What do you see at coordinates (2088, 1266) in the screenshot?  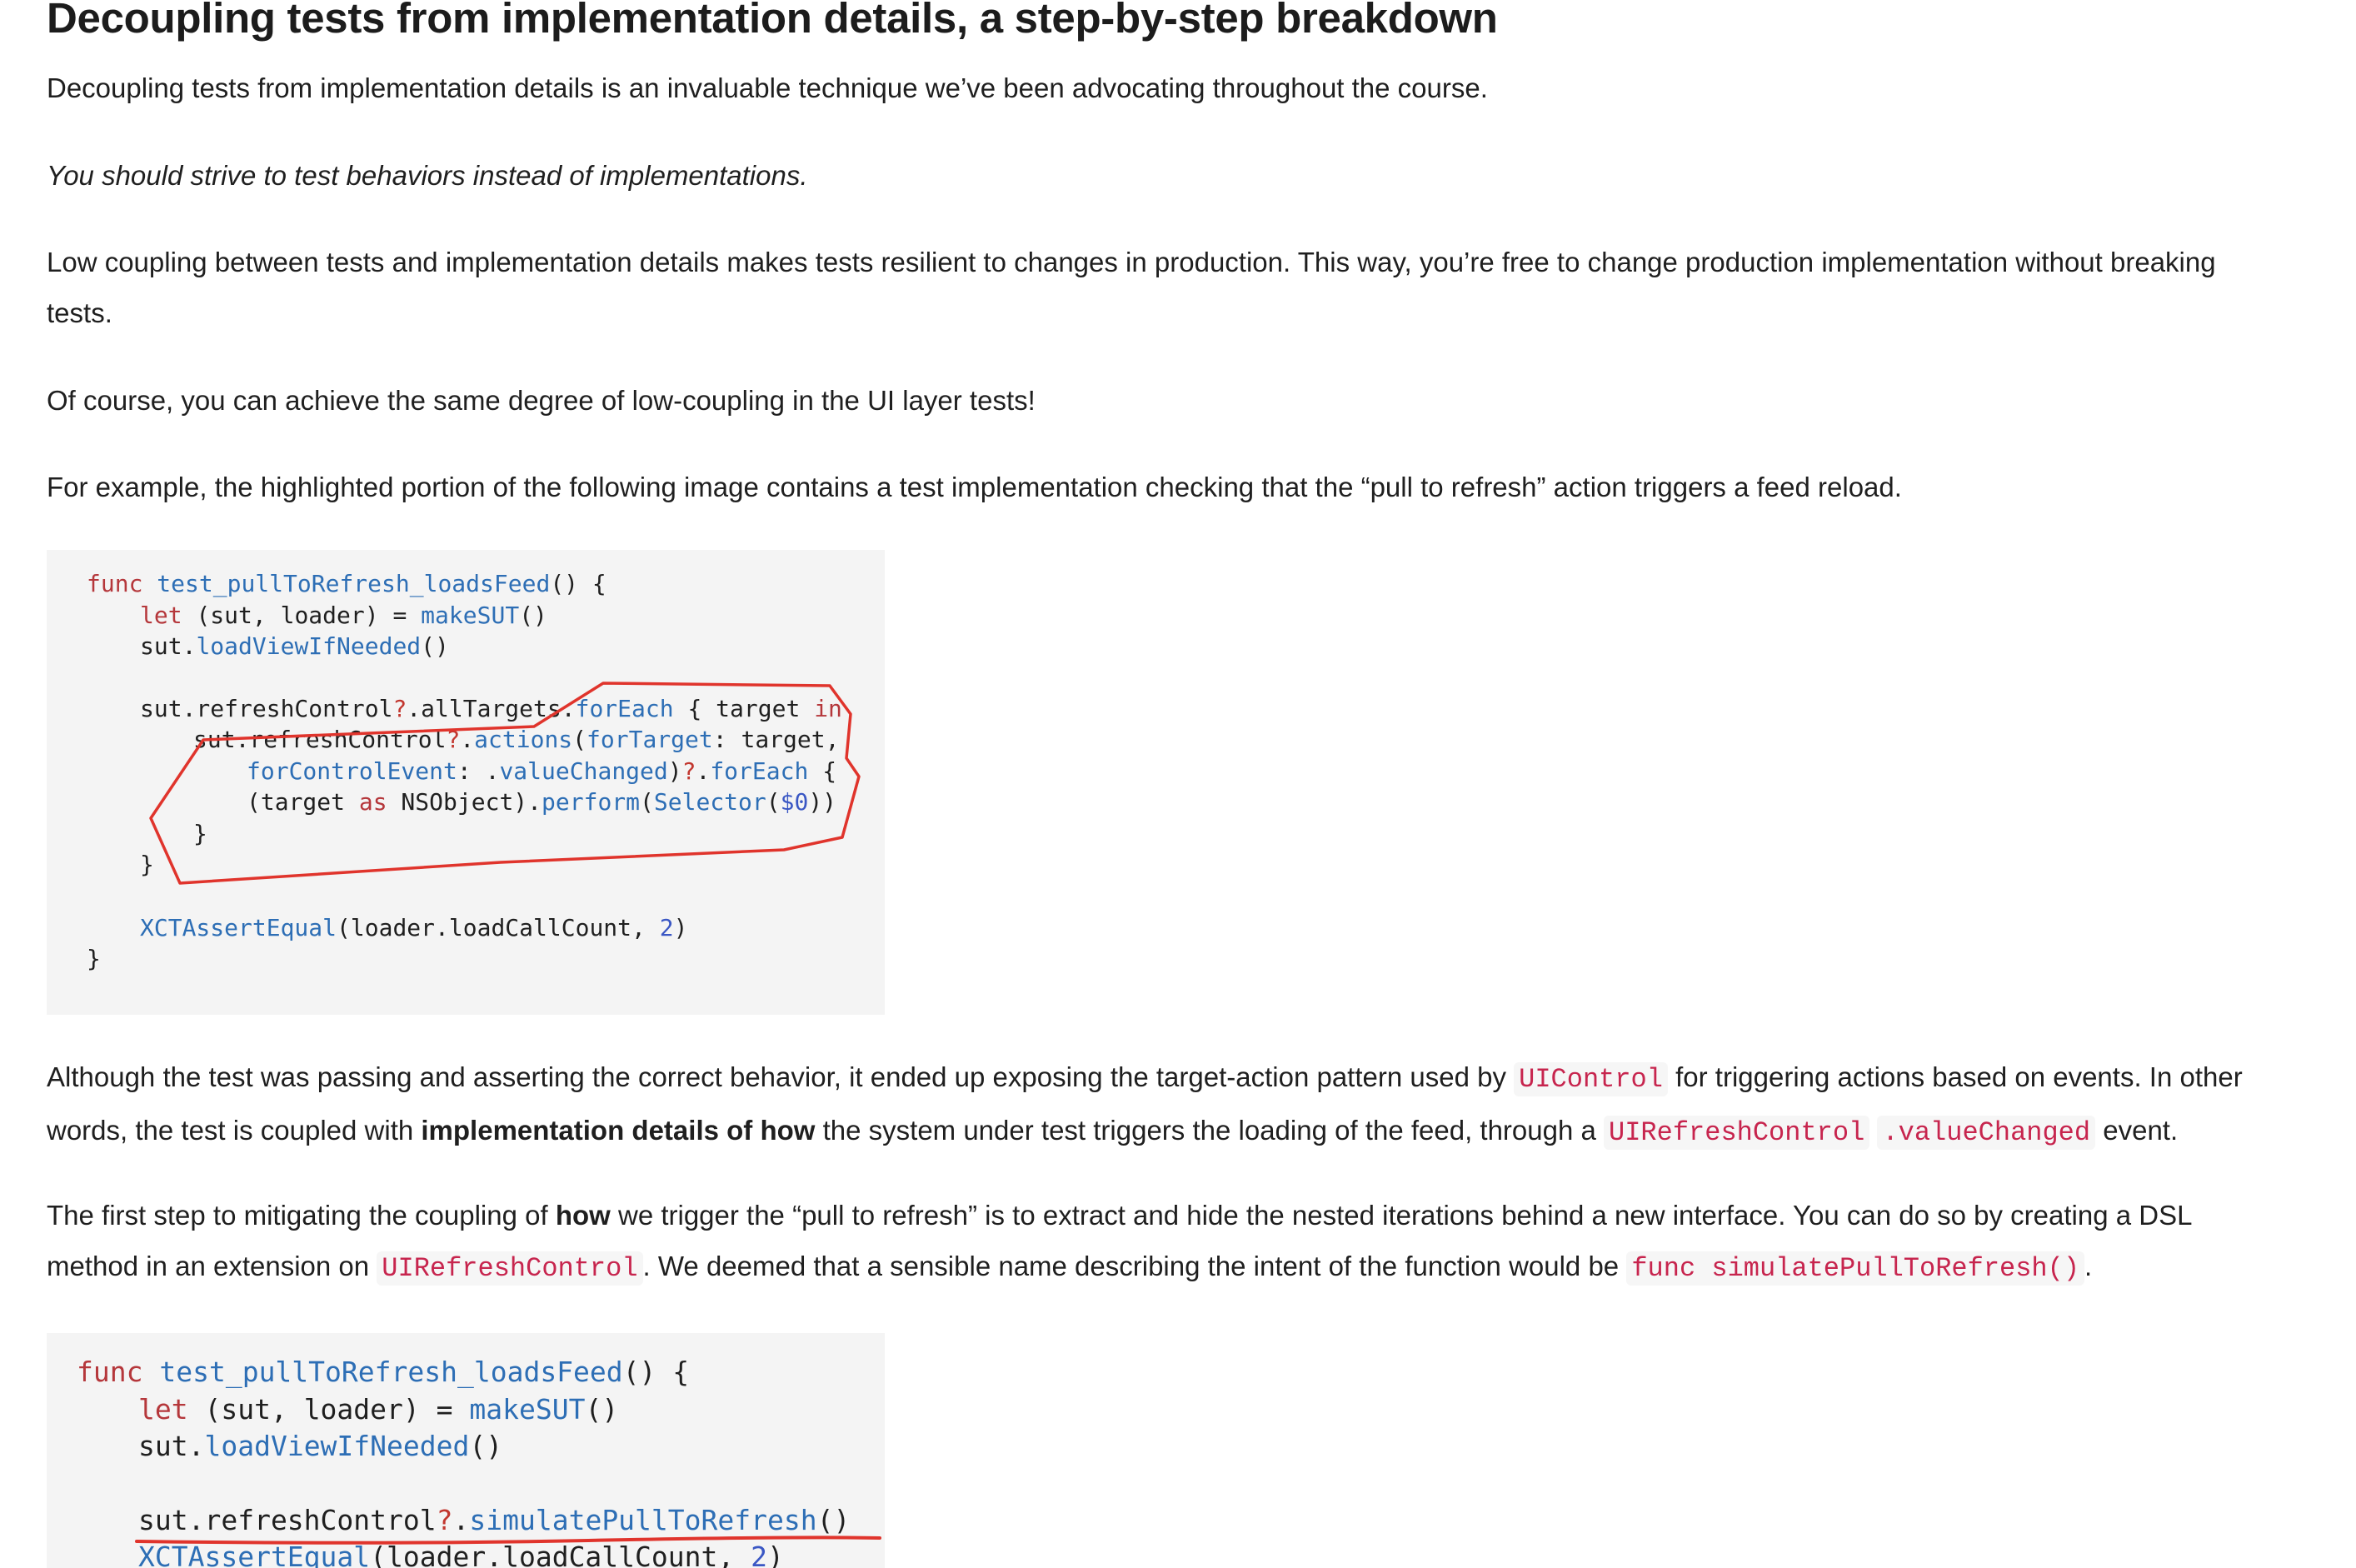 I see `text-span: .` at bounding box center [2088, 1266].